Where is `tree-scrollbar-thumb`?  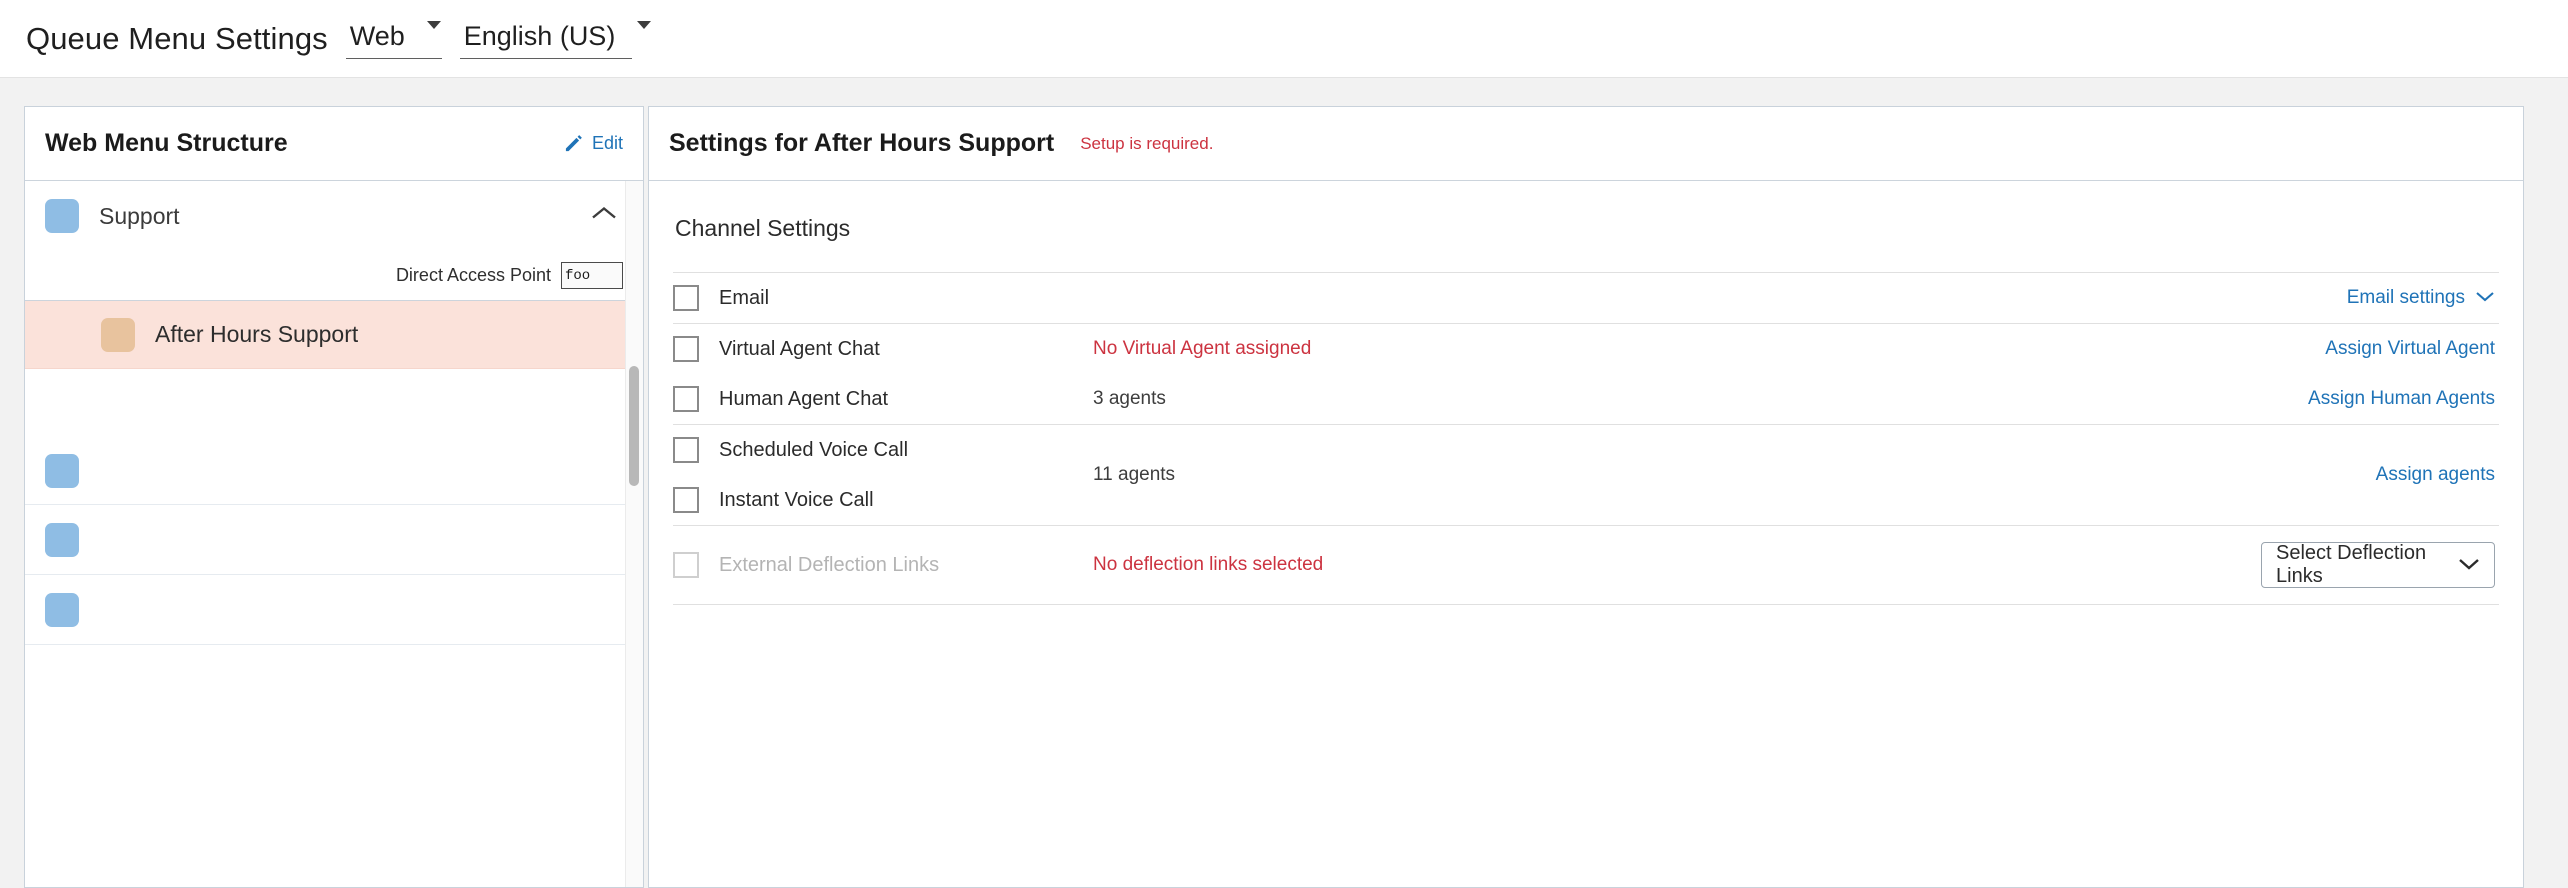 tree-scrollbar-thumb is located at coordinates (634, 426).